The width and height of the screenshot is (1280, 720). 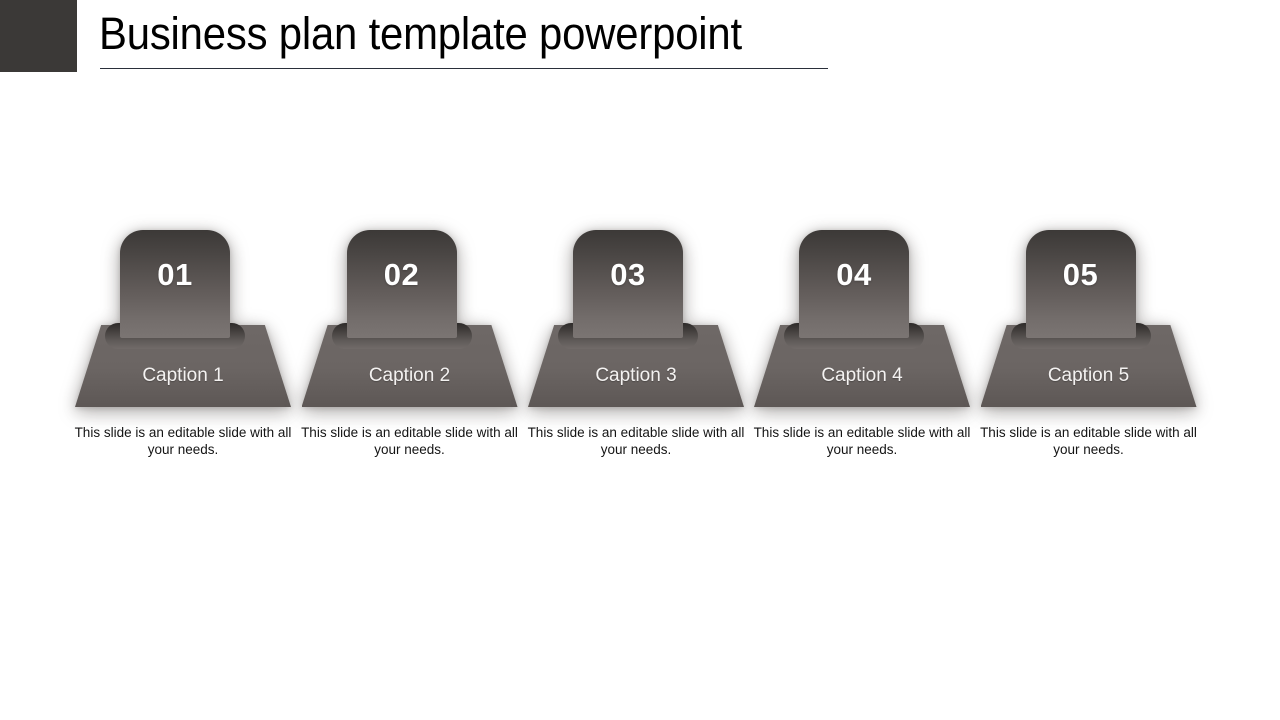 What do you see at coordinates (410, 315) in the screenshot?
I see `step-graphic: 02 Caption 2` at bounding box center [410, 315].